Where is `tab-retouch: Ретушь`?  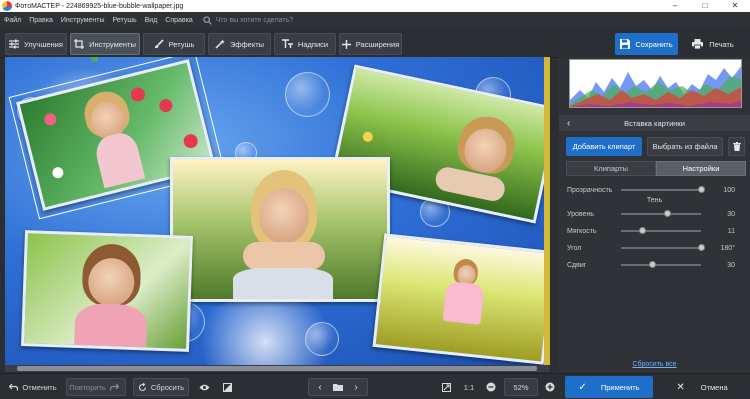 tab-retouch: Ретушь is located at coordinates (174, 44).